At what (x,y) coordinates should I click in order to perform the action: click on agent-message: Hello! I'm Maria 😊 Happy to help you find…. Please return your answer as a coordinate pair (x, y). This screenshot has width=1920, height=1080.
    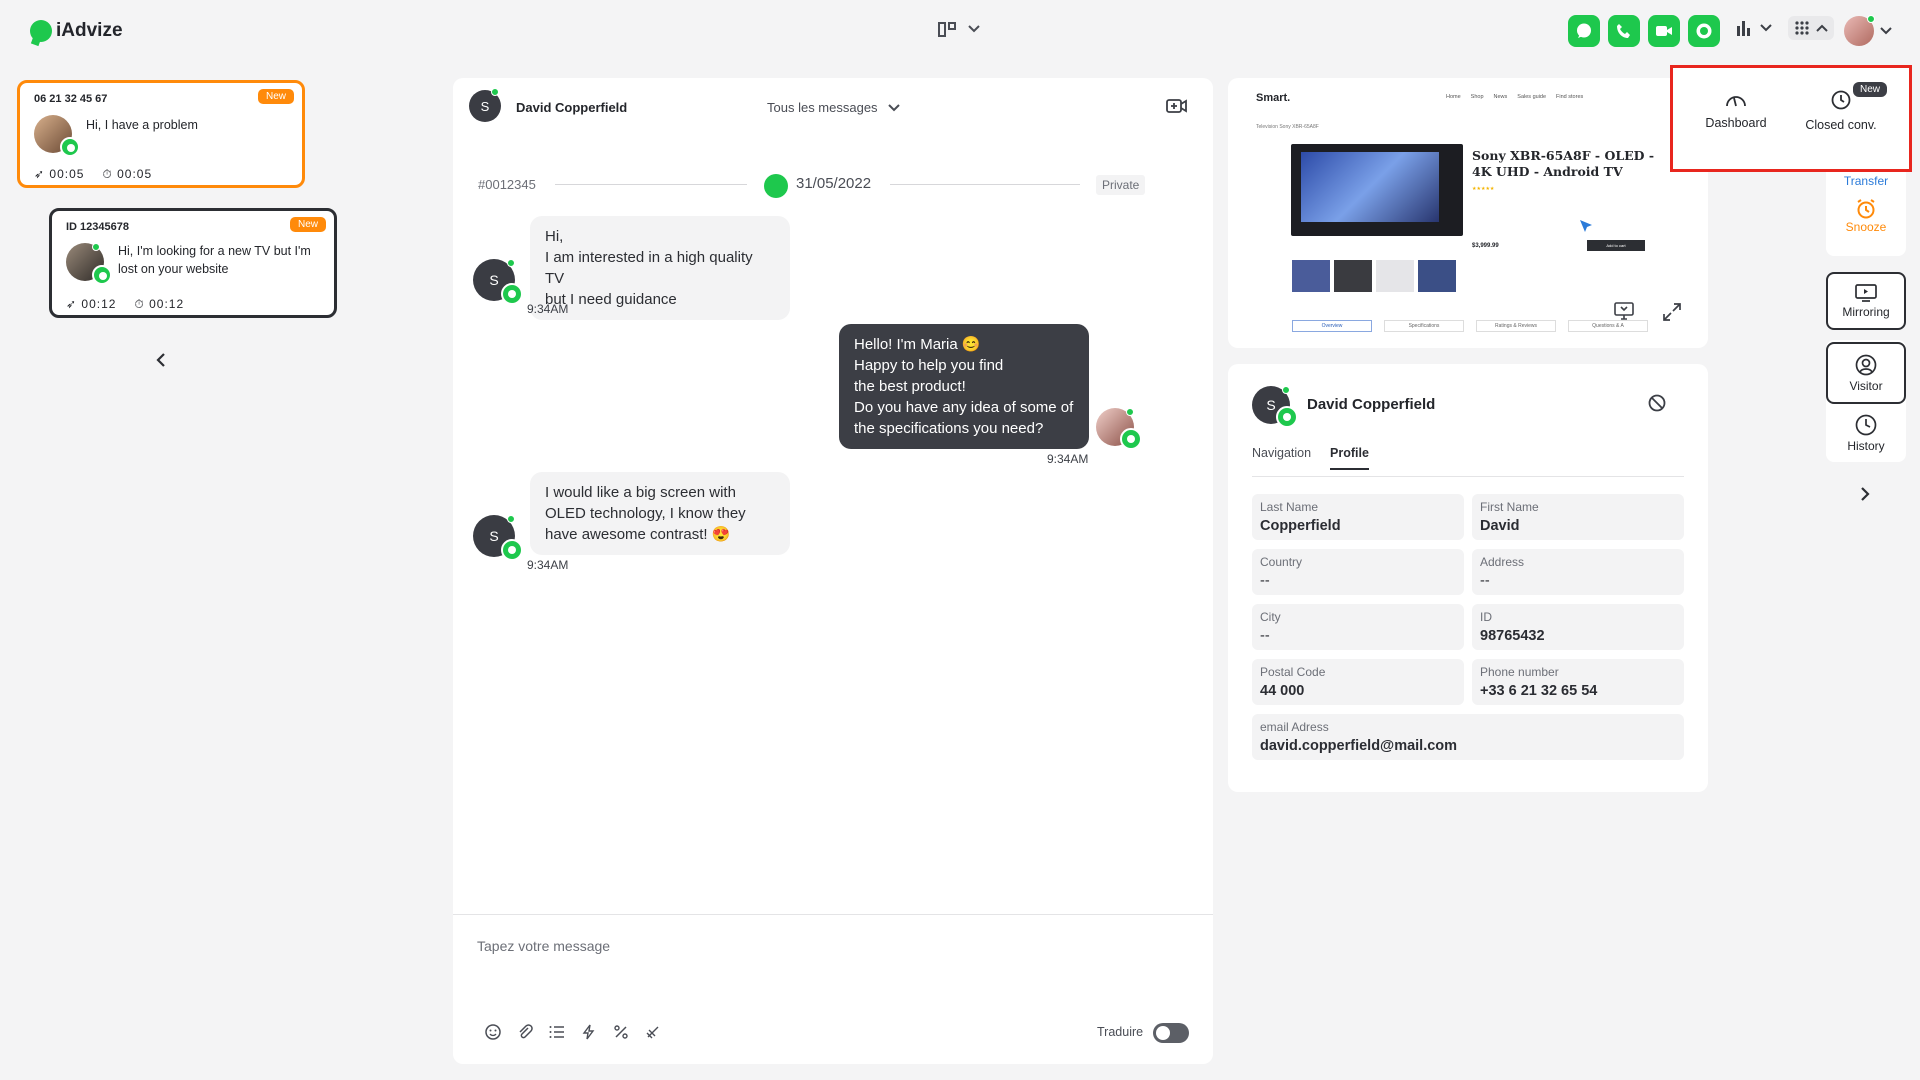
    Looking at the image, I should click on (964, 386).